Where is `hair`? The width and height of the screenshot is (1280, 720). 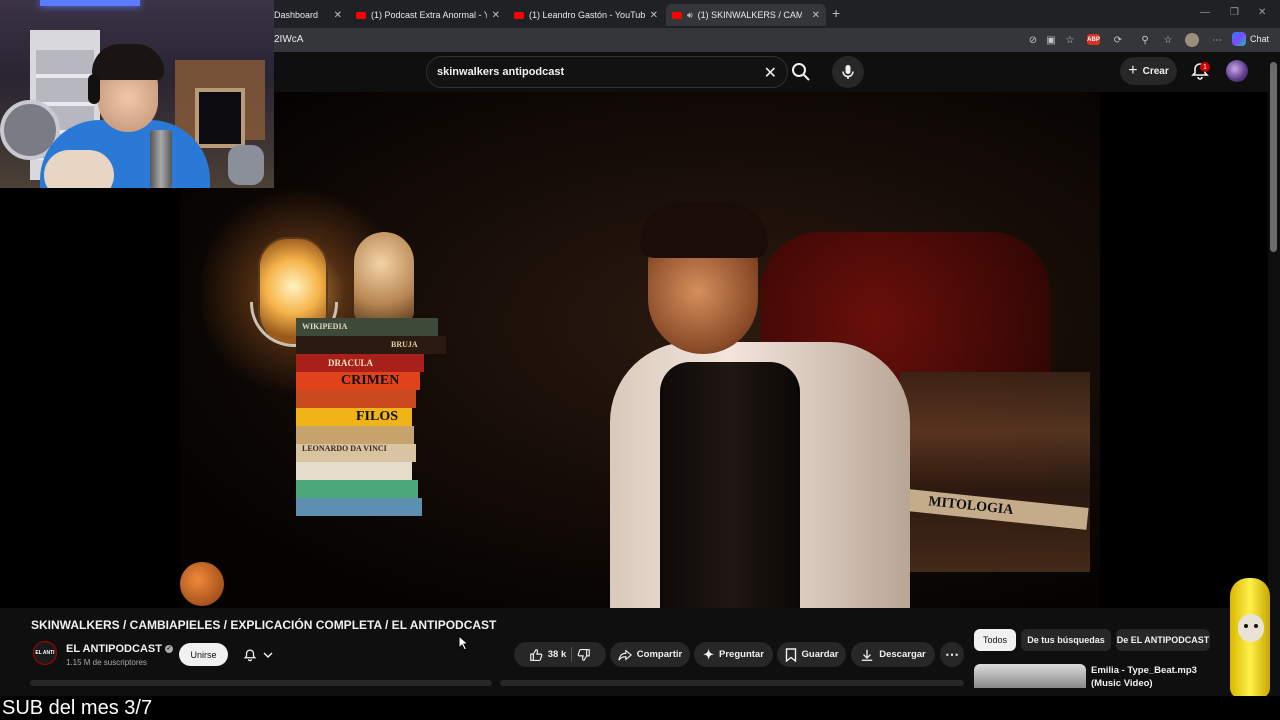 hair is located at coordinates (704, 230).